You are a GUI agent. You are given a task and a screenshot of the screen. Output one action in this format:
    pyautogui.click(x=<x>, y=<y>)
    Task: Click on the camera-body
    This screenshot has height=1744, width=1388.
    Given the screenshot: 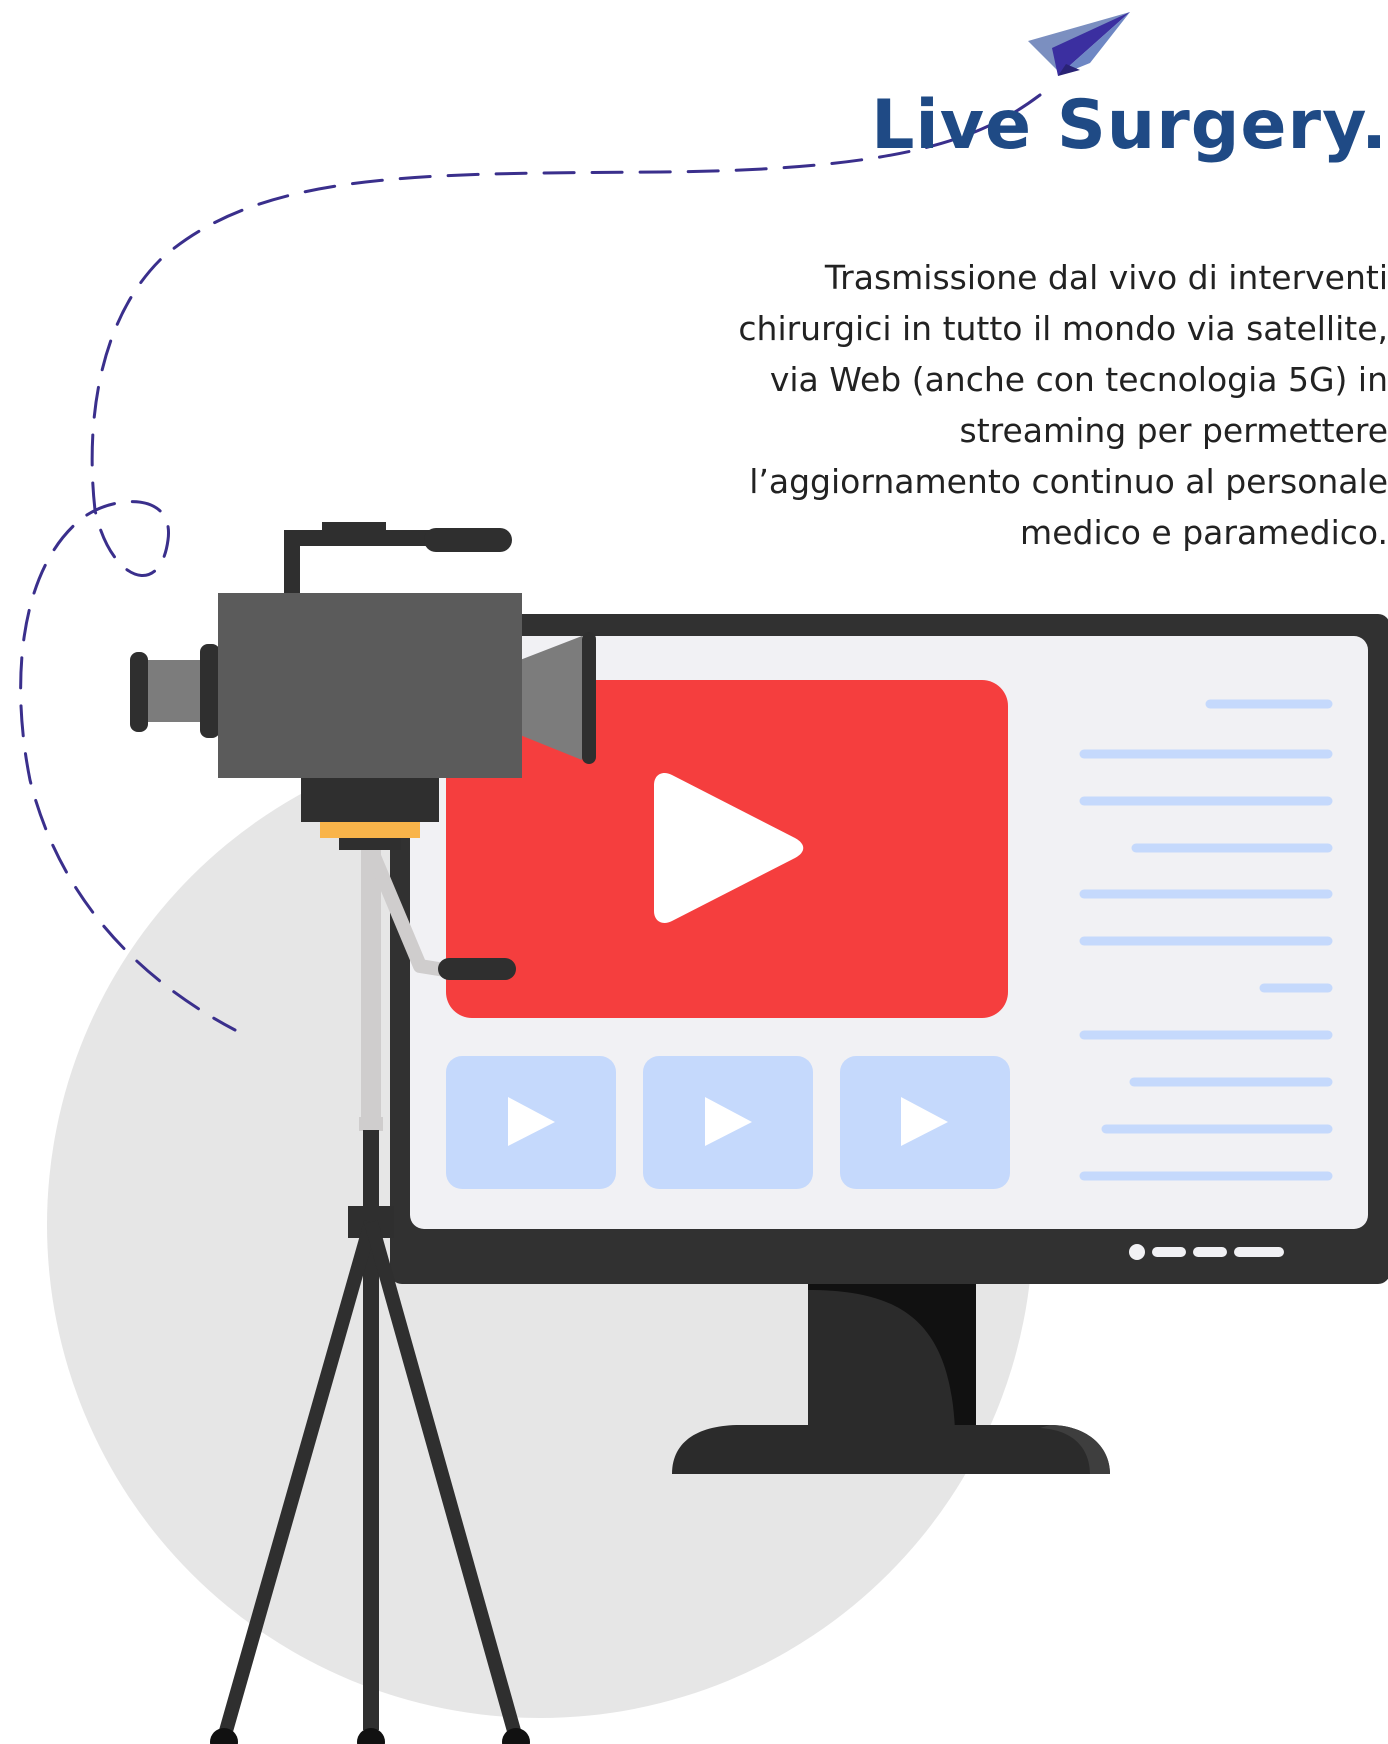 What is the action you would take?
    pyautogui.click(x=370, y=685)
    